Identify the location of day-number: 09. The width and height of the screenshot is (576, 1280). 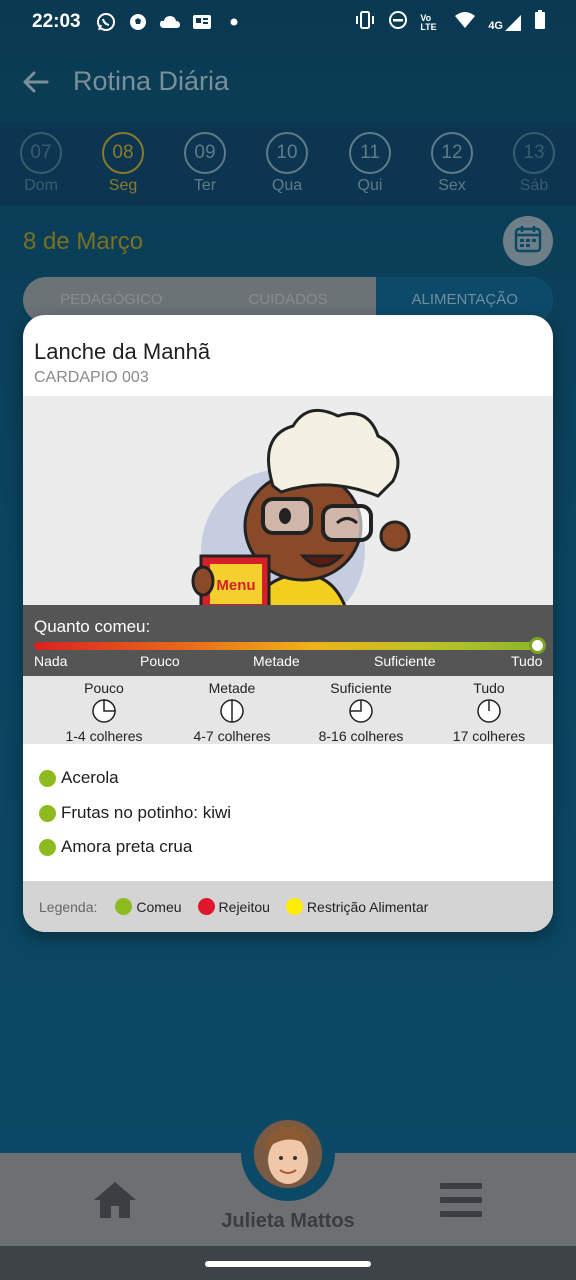
(205, 153).